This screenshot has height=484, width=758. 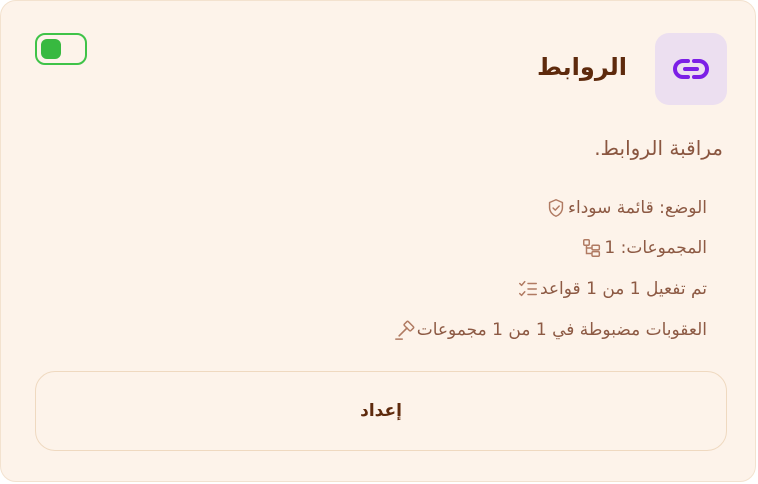 I want to click on info-text-groups: المجموعات: 1, so click(x=655, y=248).